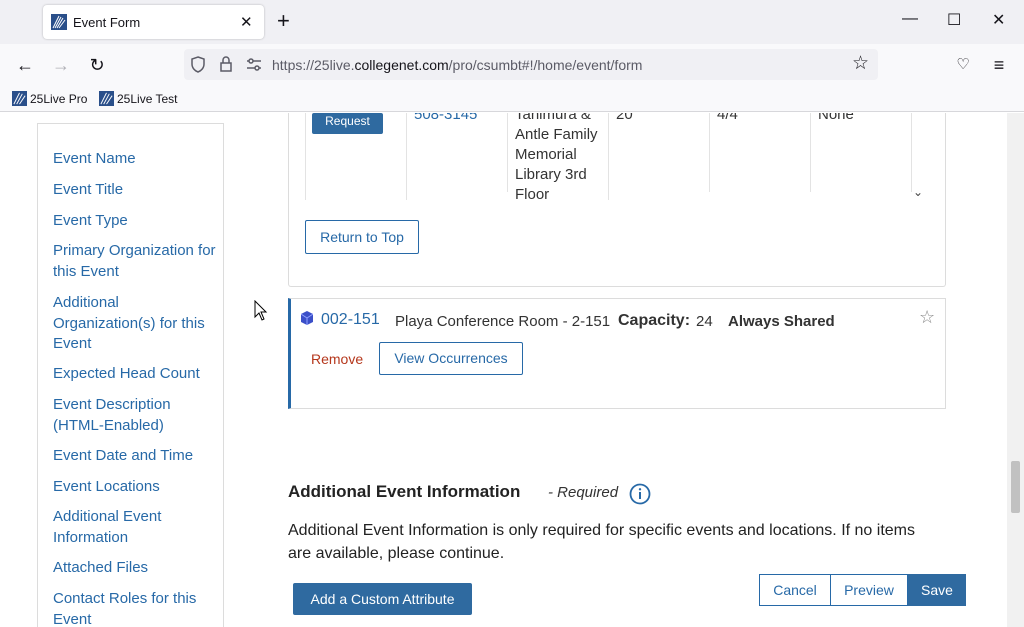 This screenshot has height=627, width=1024. Describe the element at coordinates (226, 64) in the screenshot. I see `lock-icon` at that location.